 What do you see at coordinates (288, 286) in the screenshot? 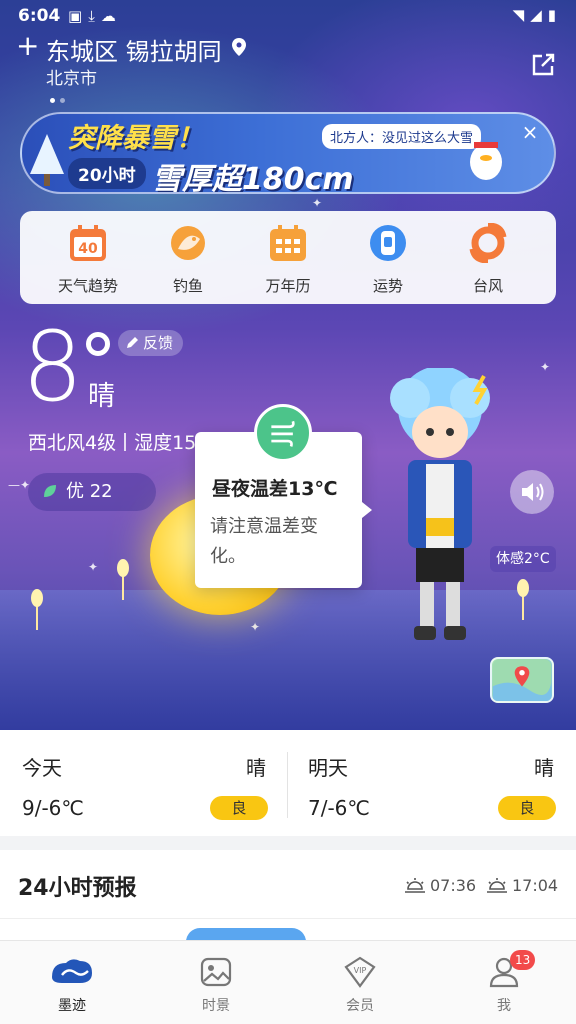
I see `tool-label: 万年历` at bounding box center [288, 286].